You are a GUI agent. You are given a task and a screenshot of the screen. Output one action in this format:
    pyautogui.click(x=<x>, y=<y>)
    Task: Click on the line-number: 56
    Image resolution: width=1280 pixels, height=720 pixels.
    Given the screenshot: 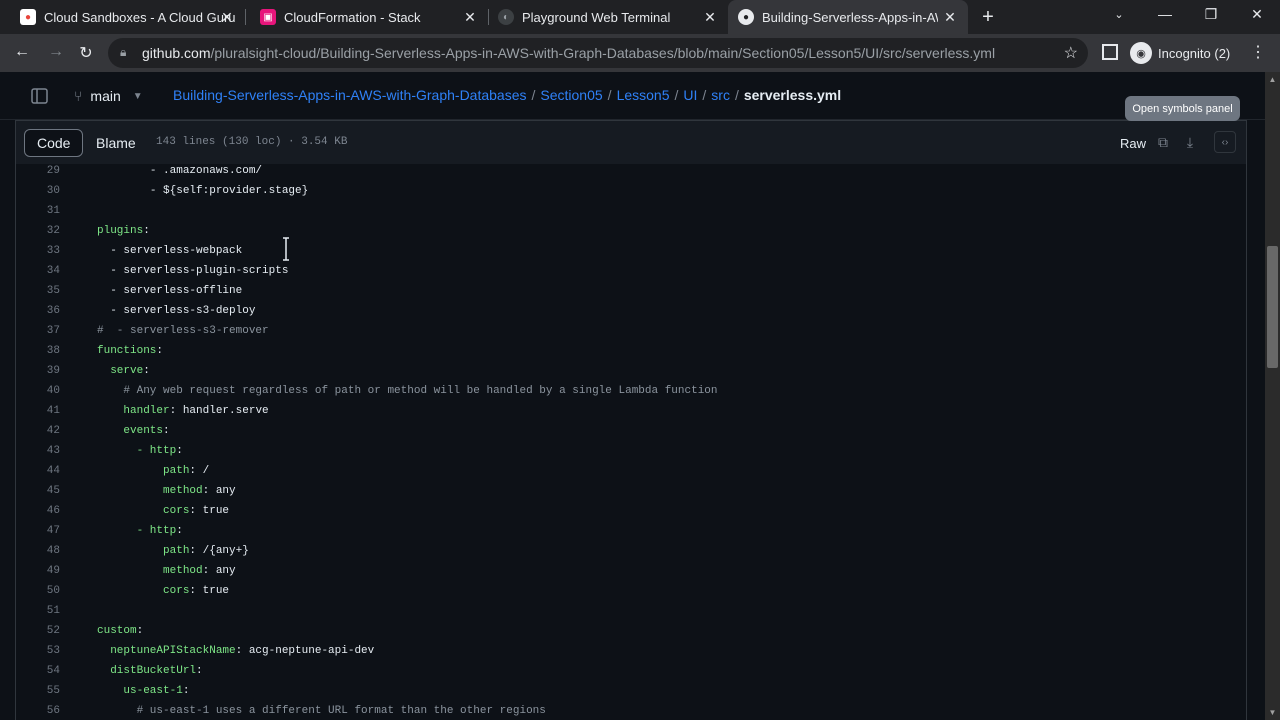 What is the action you would take?
    pyautogui.click(x=38, y=710)
    